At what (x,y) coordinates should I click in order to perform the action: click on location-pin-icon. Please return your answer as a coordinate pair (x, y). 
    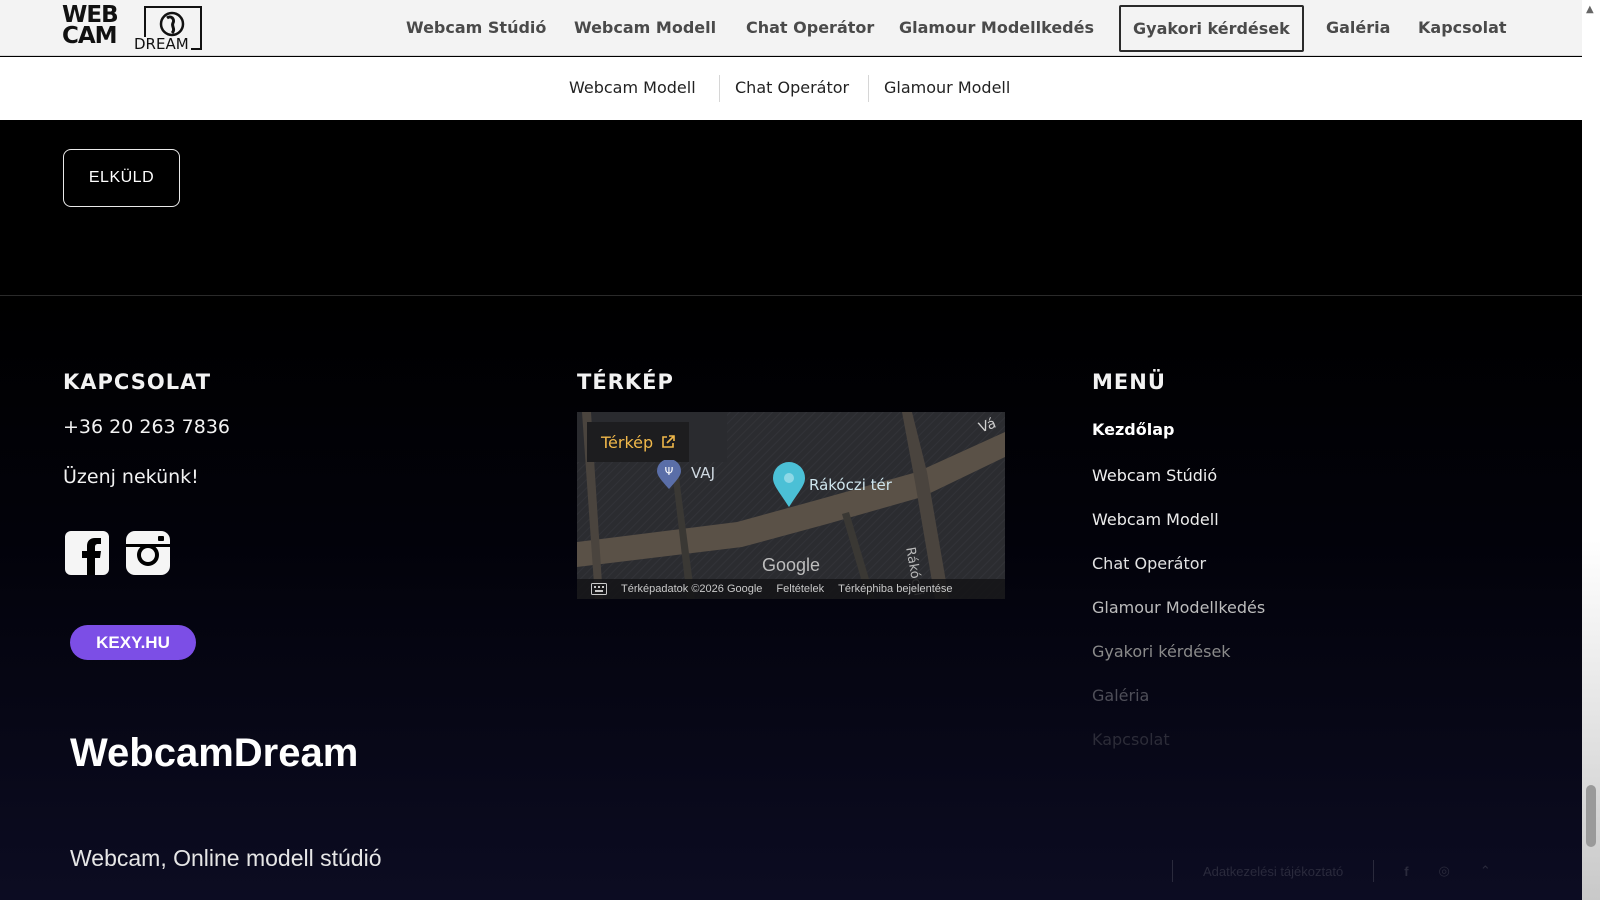
    Looking at the image, I should click on (789, 484).